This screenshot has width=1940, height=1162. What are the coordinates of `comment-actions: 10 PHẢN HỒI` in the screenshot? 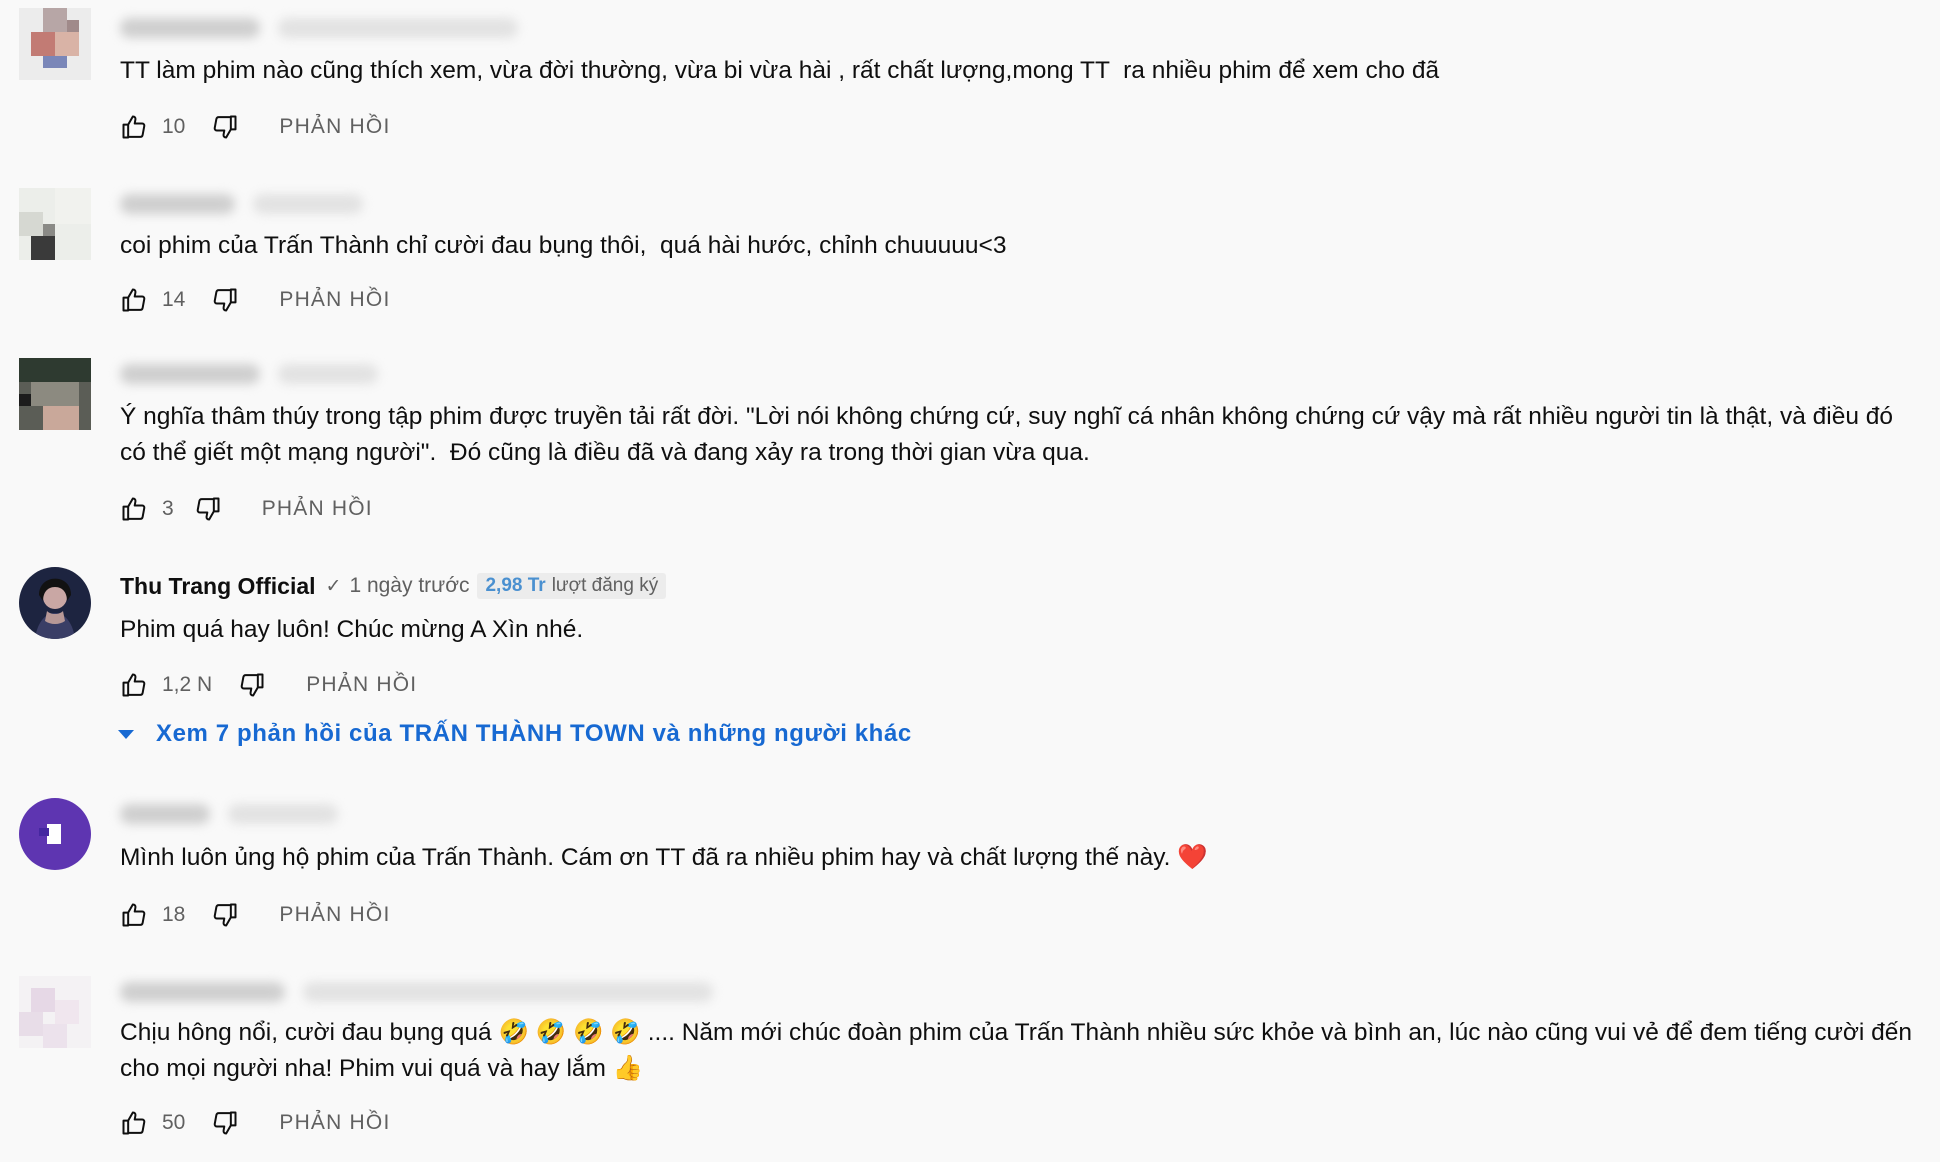 It's located at (255, 127).